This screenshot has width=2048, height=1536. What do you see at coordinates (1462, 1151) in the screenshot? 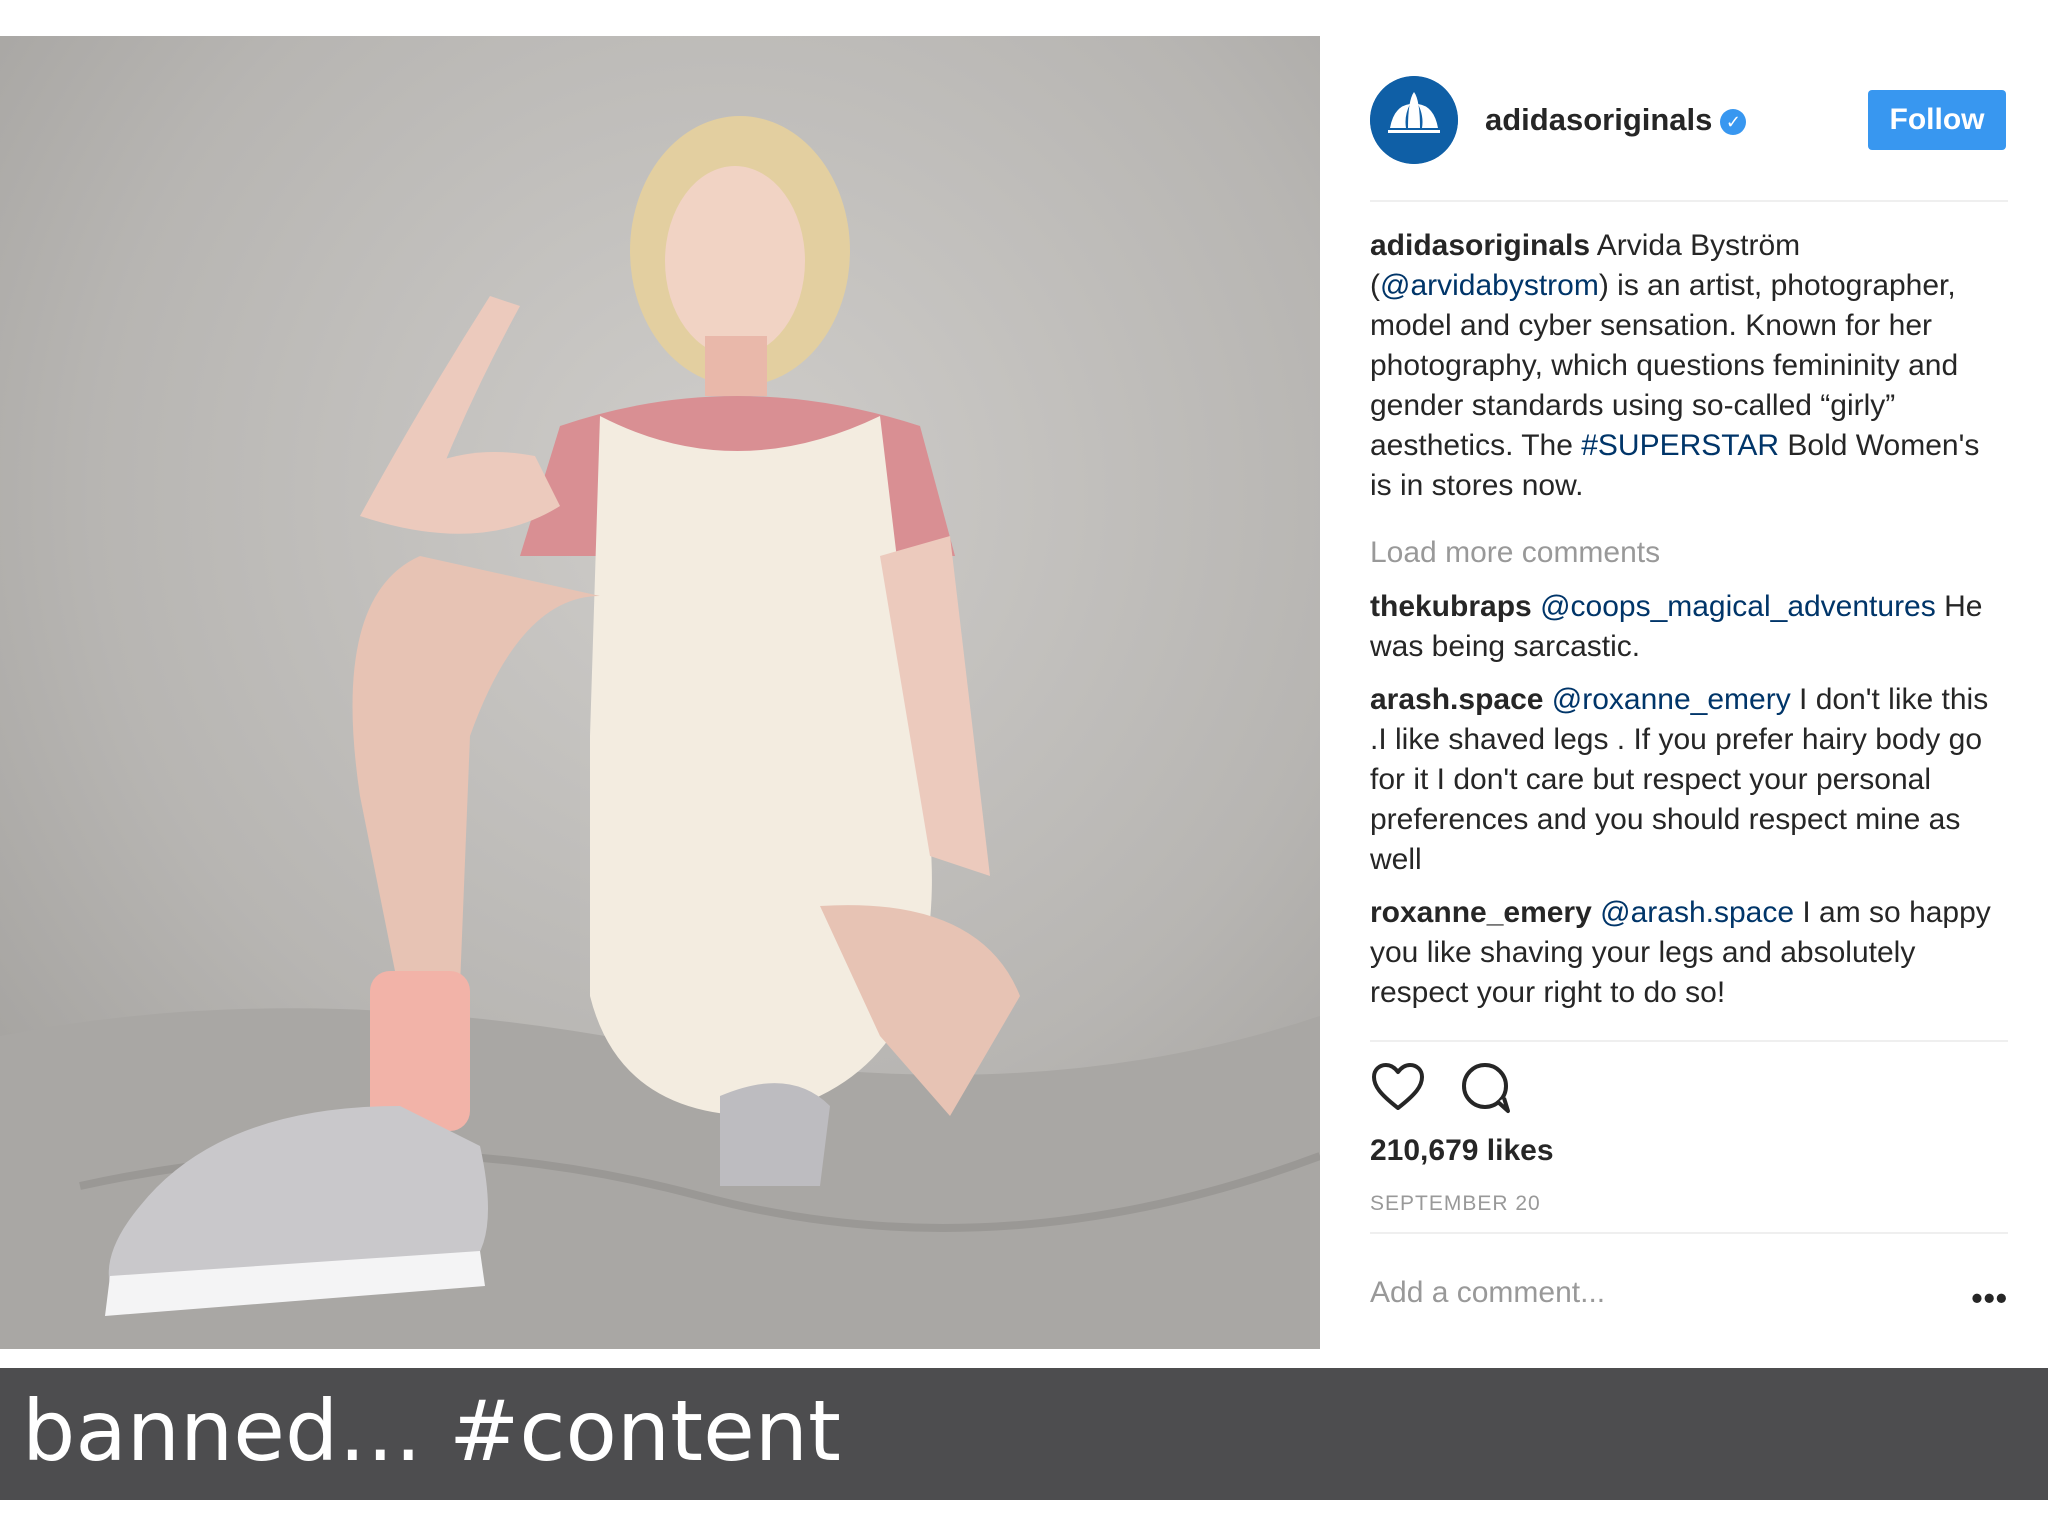
I see `likes-count: 210,679 likes` at bounding box center [1462, 1151].